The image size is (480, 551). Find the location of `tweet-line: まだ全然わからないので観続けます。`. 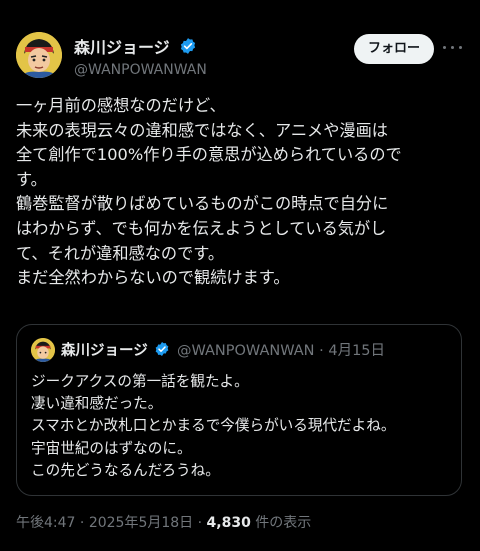

tweet-line: まだ全然わからないので観続けます。 is located at coordinates (153, 278).